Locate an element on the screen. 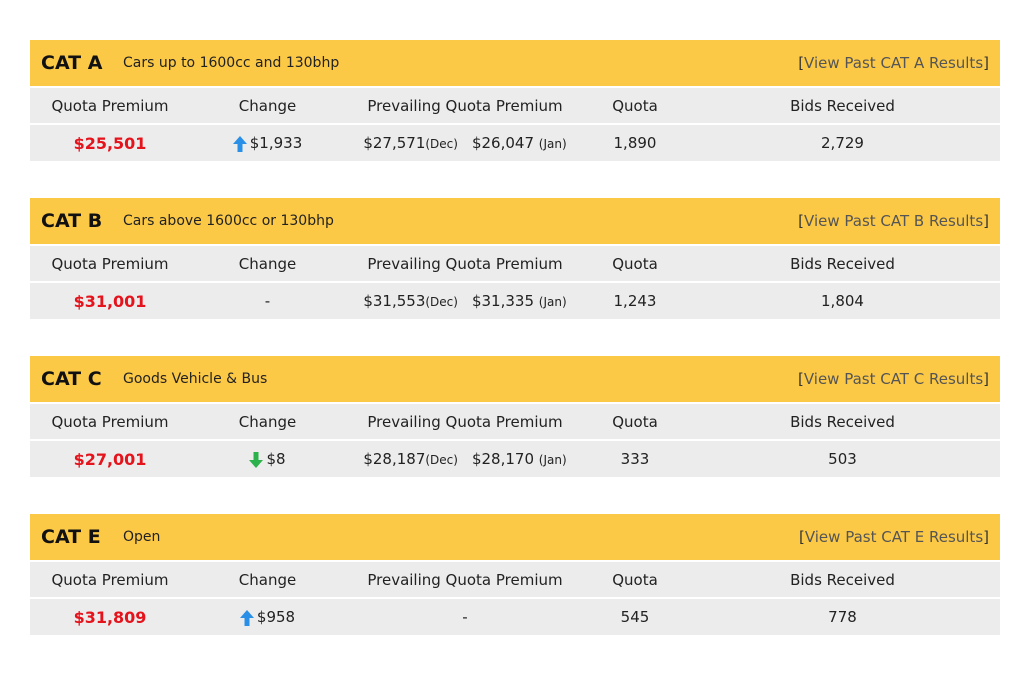 Image resolution: width=1024 pixels, height=683 pixels. quota-premium-value: $27,001 is located at coordinates (110, 459).